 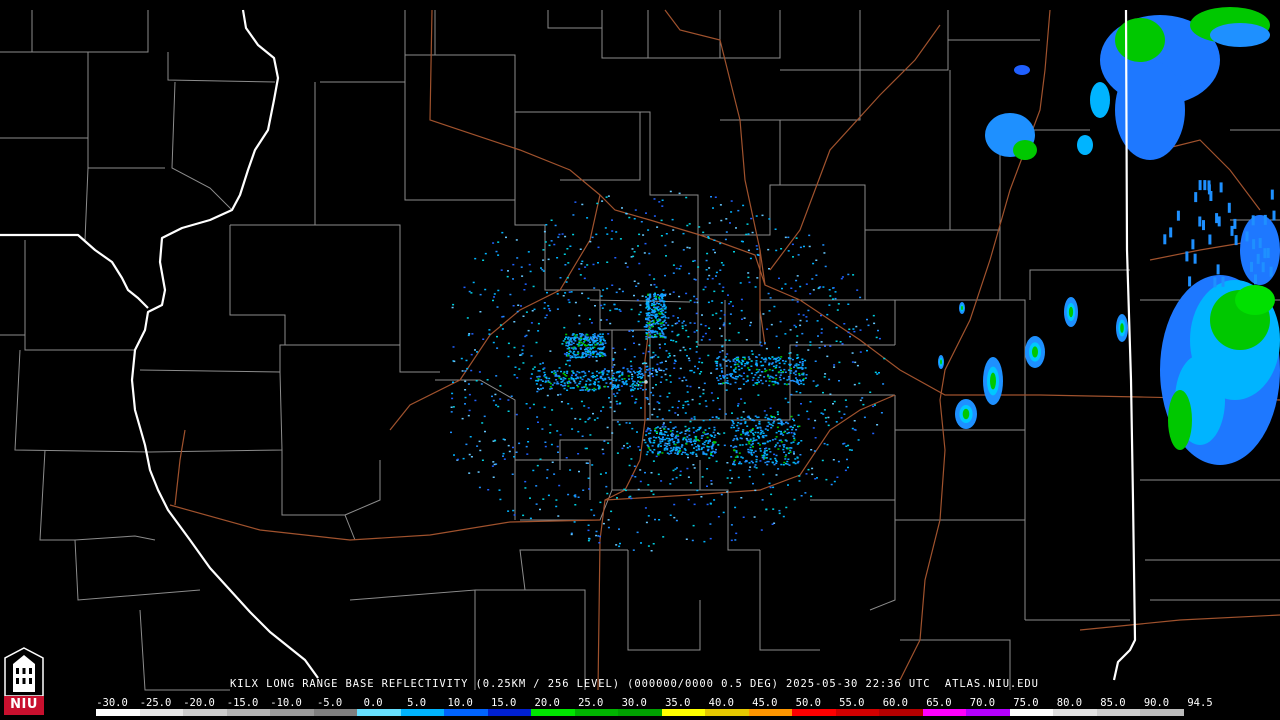 What do you see at coordinates (1071, 312) in the screenshot?
I see `storm-cell` at bounding box center [1071, 312].